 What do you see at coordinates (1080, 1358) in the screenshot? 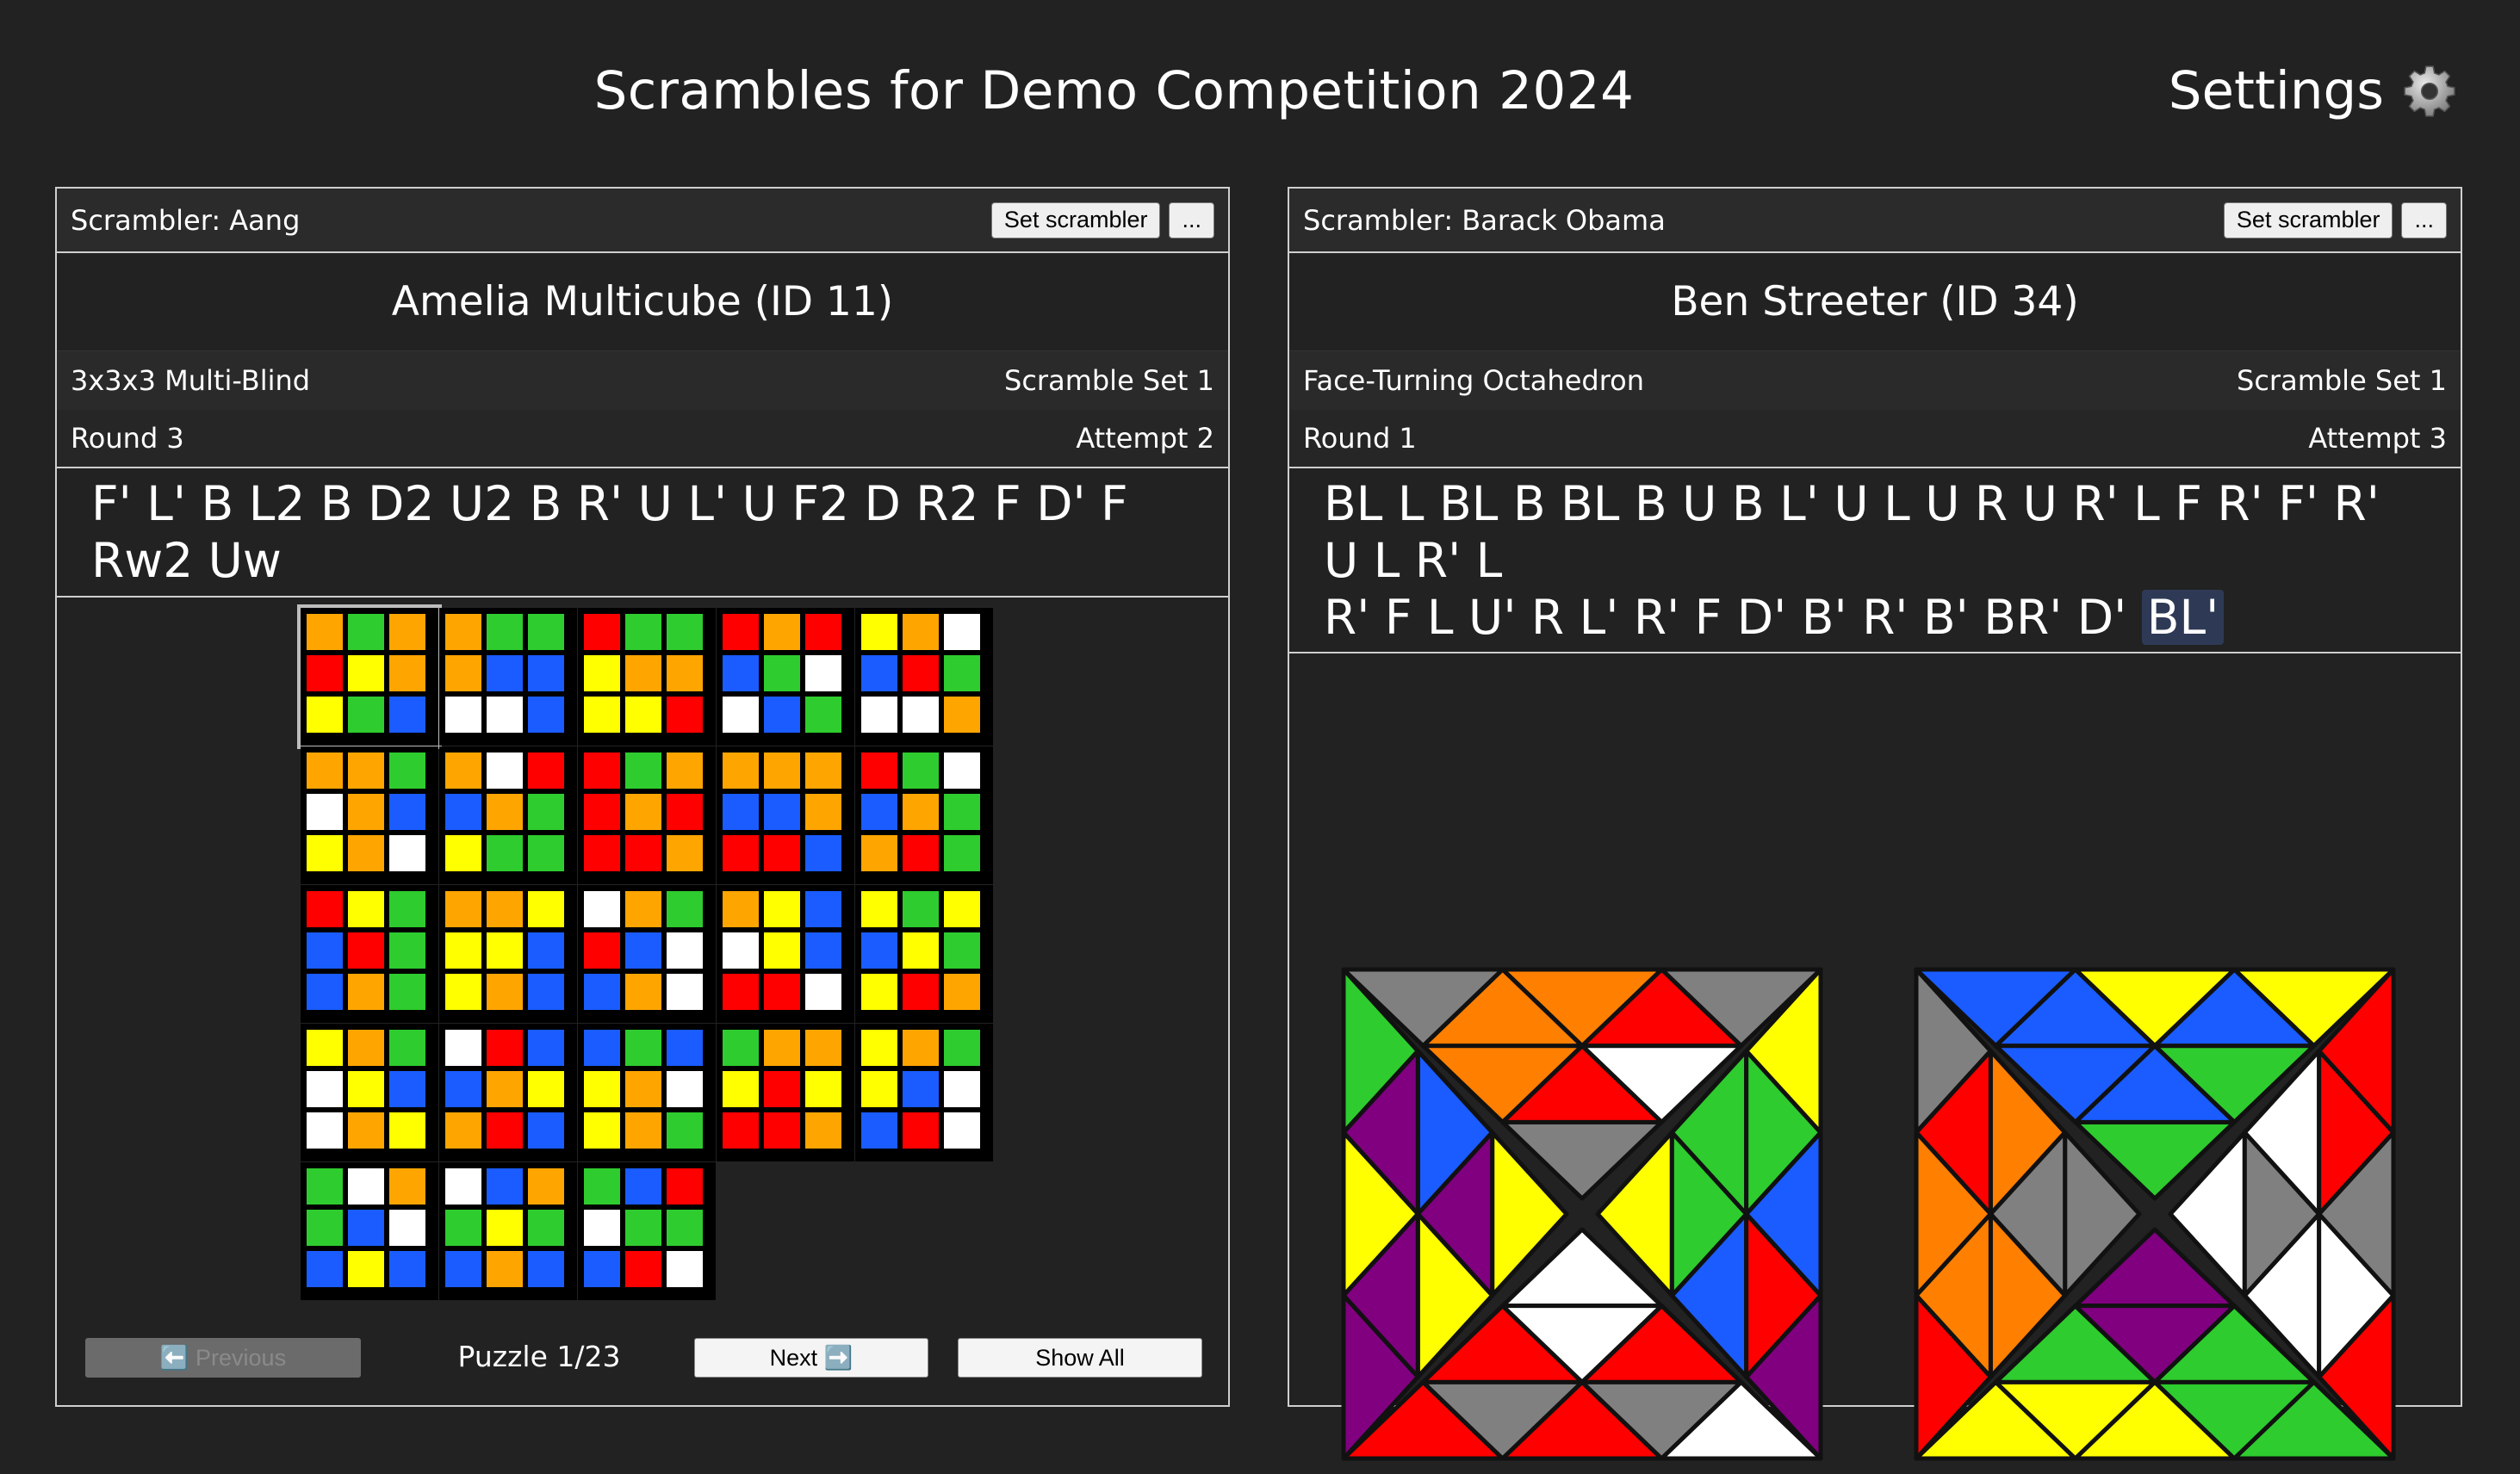
I see `show-all-button: Show All` at bounding box center [1080, 1358].